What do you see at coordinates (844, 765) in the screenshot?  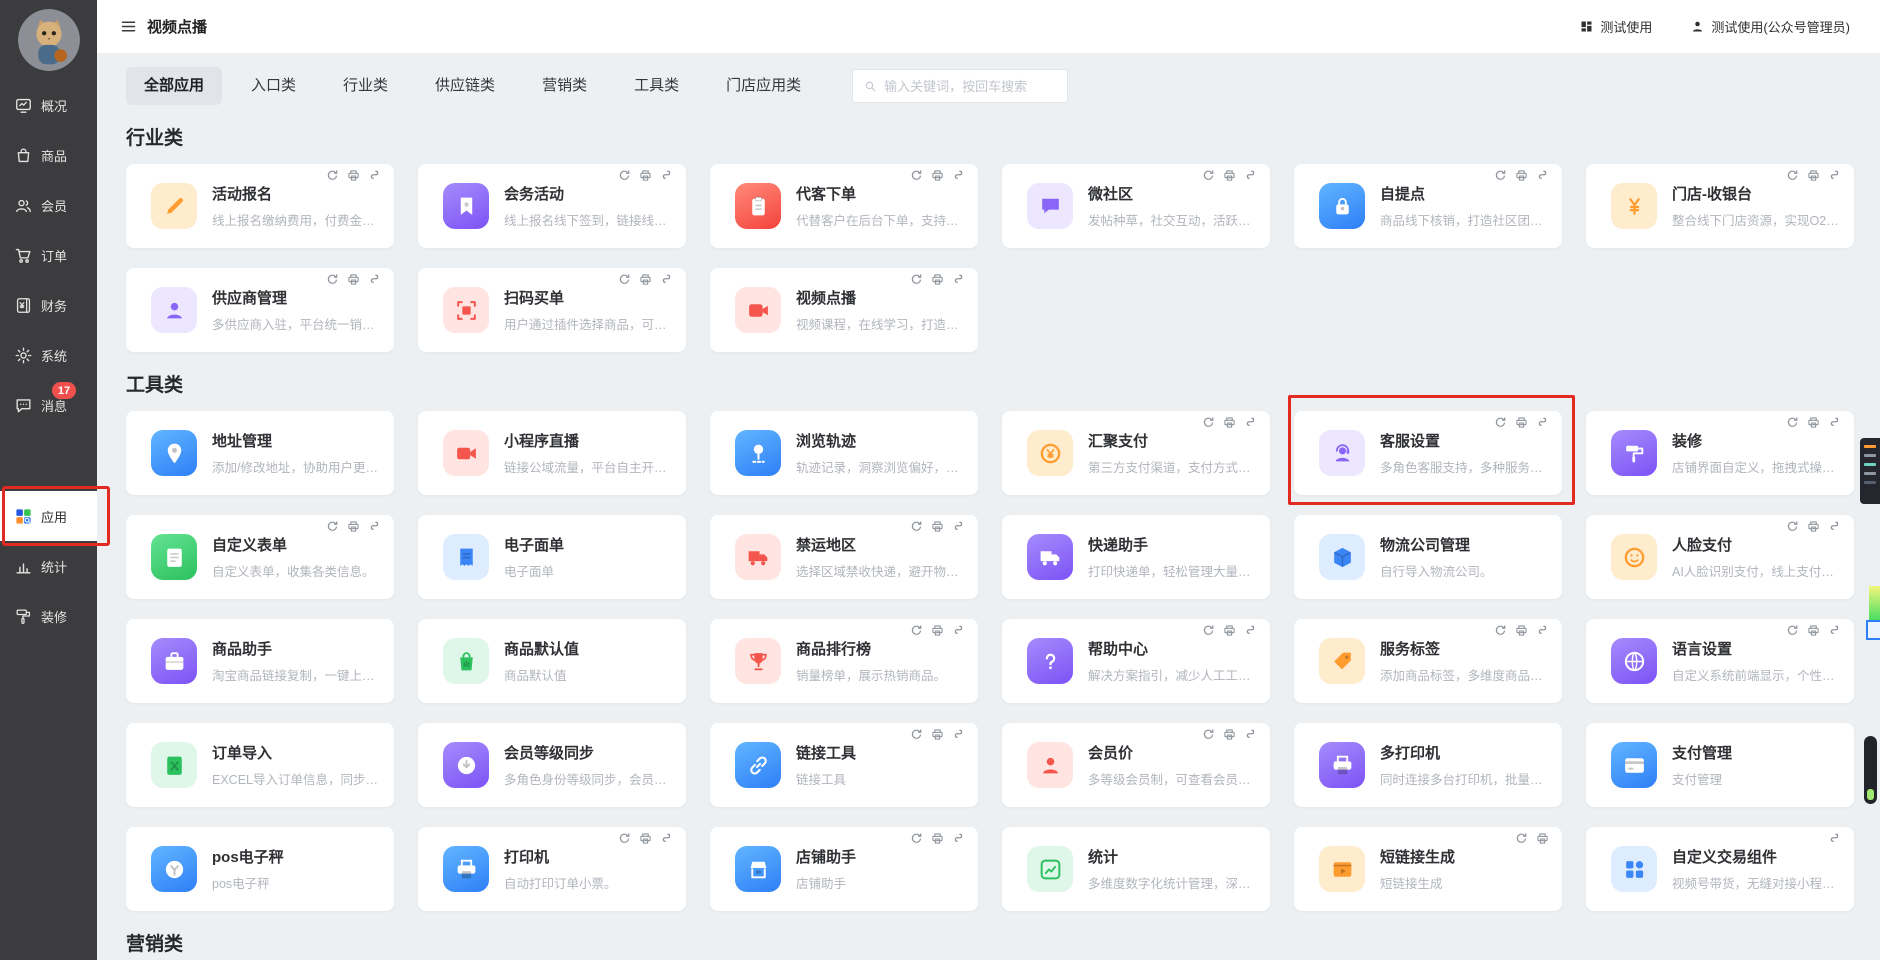 I see `app-card: 链接工具 链接工具` at bounding box center [844, 765].